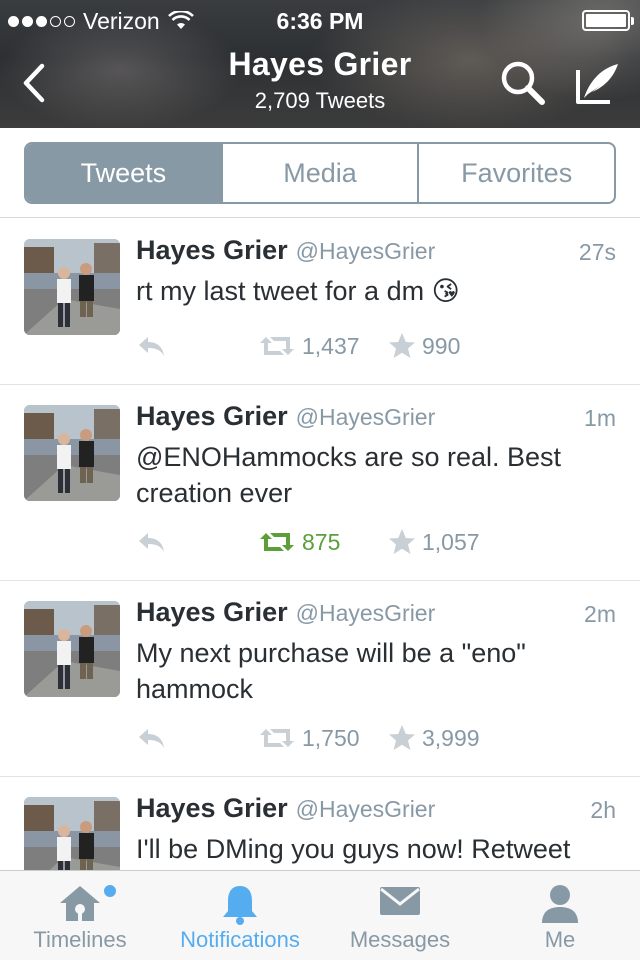 The width and height of the screenshot is (640, 960). I want to click on profile-header: Verizon 6:36 PM Hayes Grier 2,709 Tweets, so click(320, 64).